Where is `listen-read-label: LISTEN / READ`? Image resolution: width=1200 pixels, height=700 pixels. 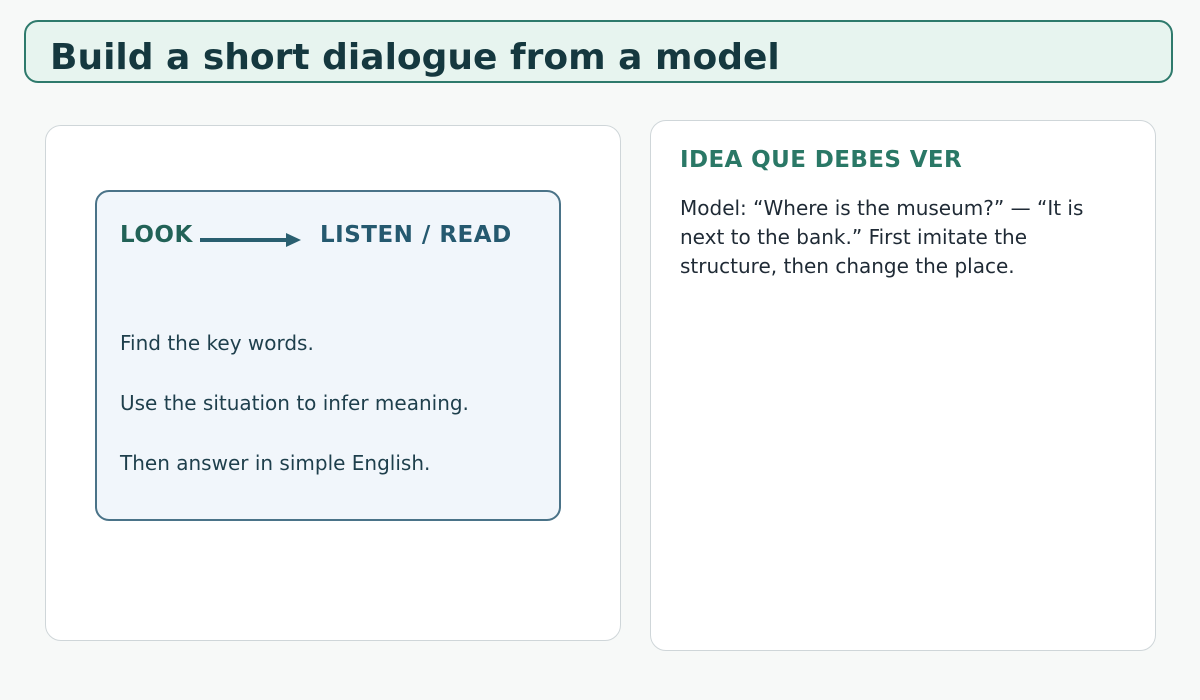 listen-read-label: LISTEN / READ is located at coordinates (416, 235).